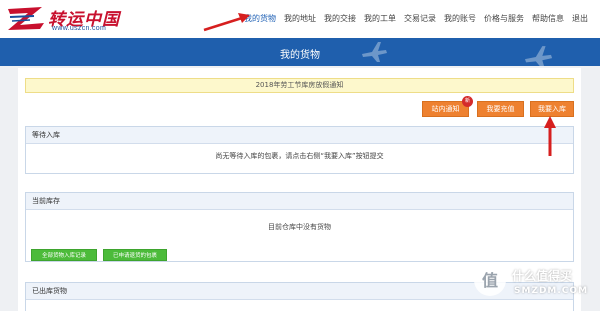 The width and height of the screenshot is (600, 311). Describe the element at coordinates (79, 28) in the screenshot. I see `logo-url: www.uszcn.com` at that location.